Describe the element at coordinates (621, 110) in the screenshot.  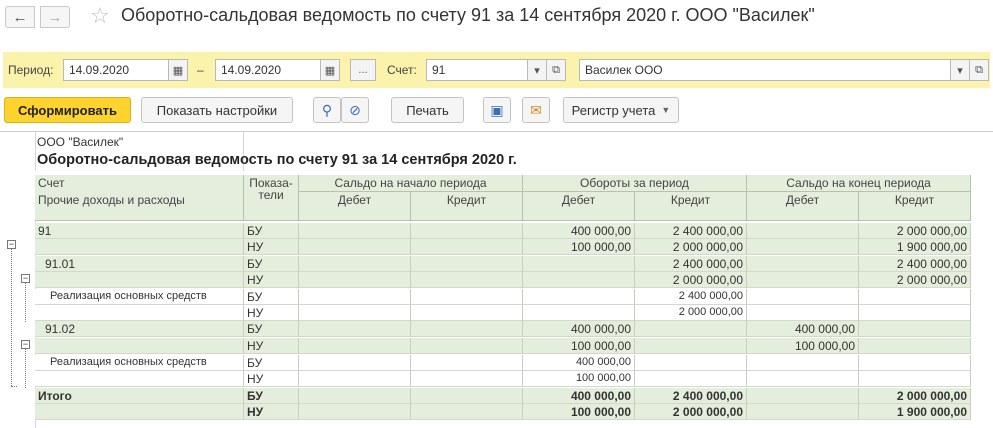
I see `register-button: Регистр учета ▼` at that location.